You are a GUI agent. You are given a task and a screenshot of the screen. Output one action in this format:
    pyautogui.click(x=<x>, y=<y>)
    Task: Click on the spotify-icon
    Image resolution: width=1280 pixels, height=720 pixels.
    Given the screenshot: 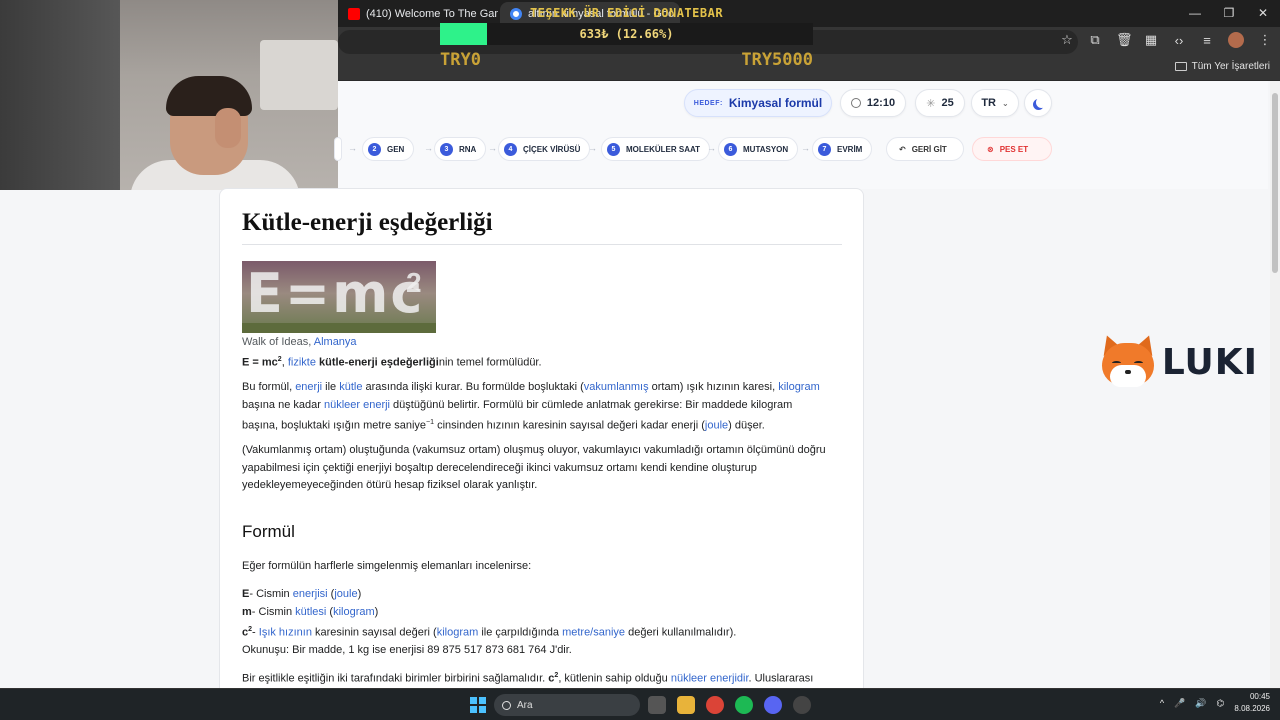 What is the action you would take?
    pyautogui.click(x=744, y=705)
    